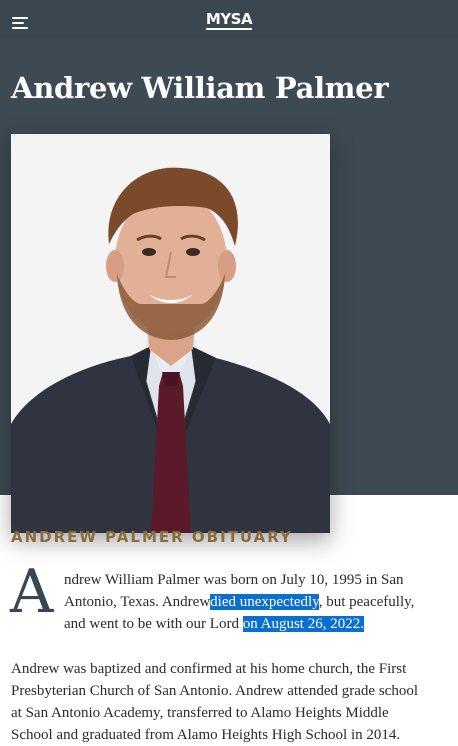  What do you see at coordinates (200, 88) in the screenshot?
I see `page-title: Andrew William Palmer` at bounding box center [200, 88].